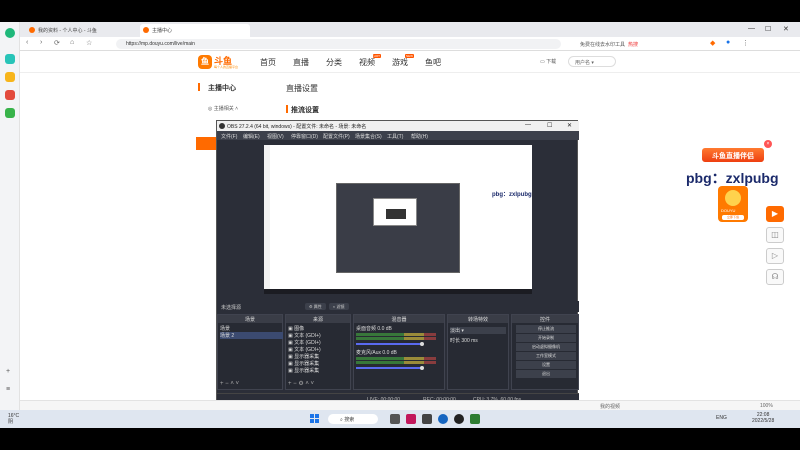 The height and width of the screenshot is (450, 800). What do you see at coordinates (223, 108) in the screenshot?
I see `menu-item-anchor: ◎ 主播相关 ˄` at bounding box center [223, 108].